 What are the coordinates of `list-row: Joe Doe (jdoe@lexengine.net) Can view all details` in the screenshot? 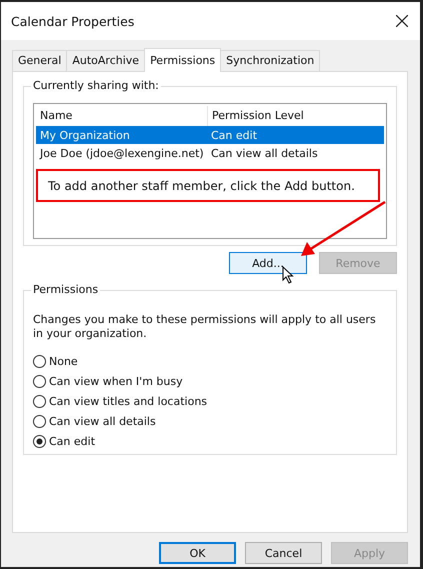 It's located at (210, 153).